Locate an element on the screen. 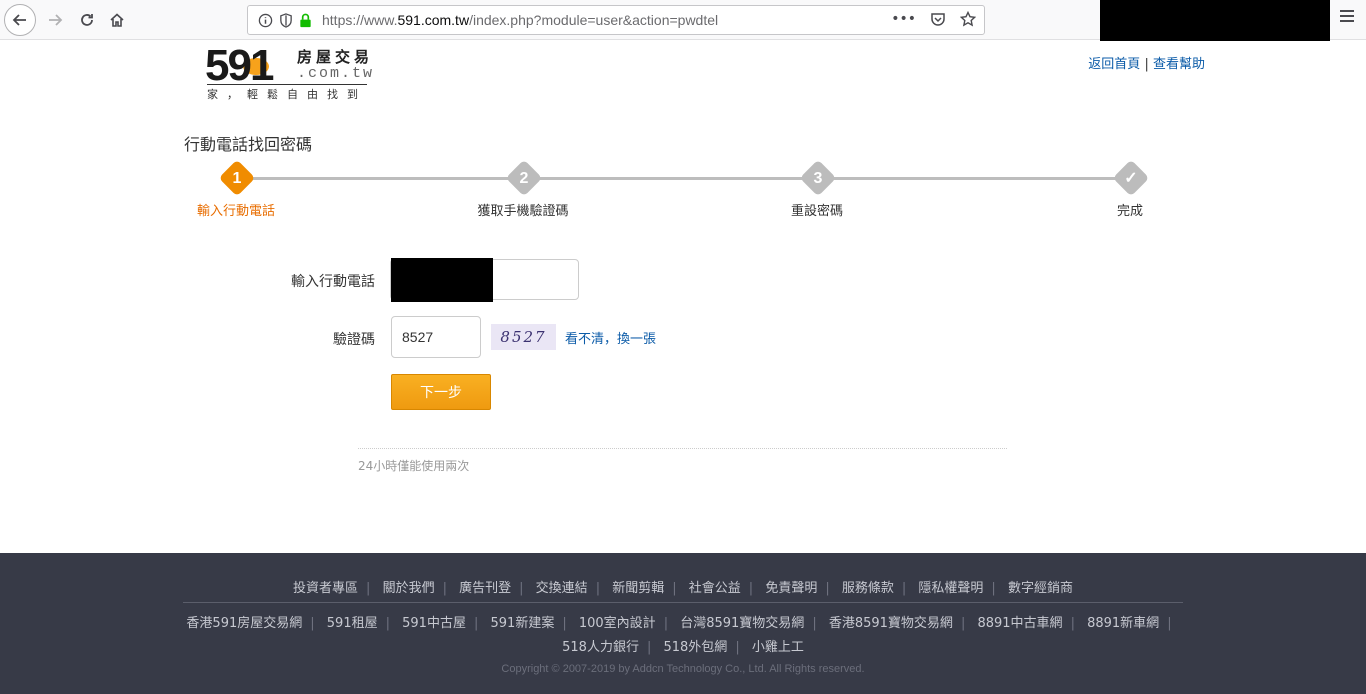 Image resolution: width=1366 pixels, height=694 pixels. reload-icon is located at coordinates (87, 20).